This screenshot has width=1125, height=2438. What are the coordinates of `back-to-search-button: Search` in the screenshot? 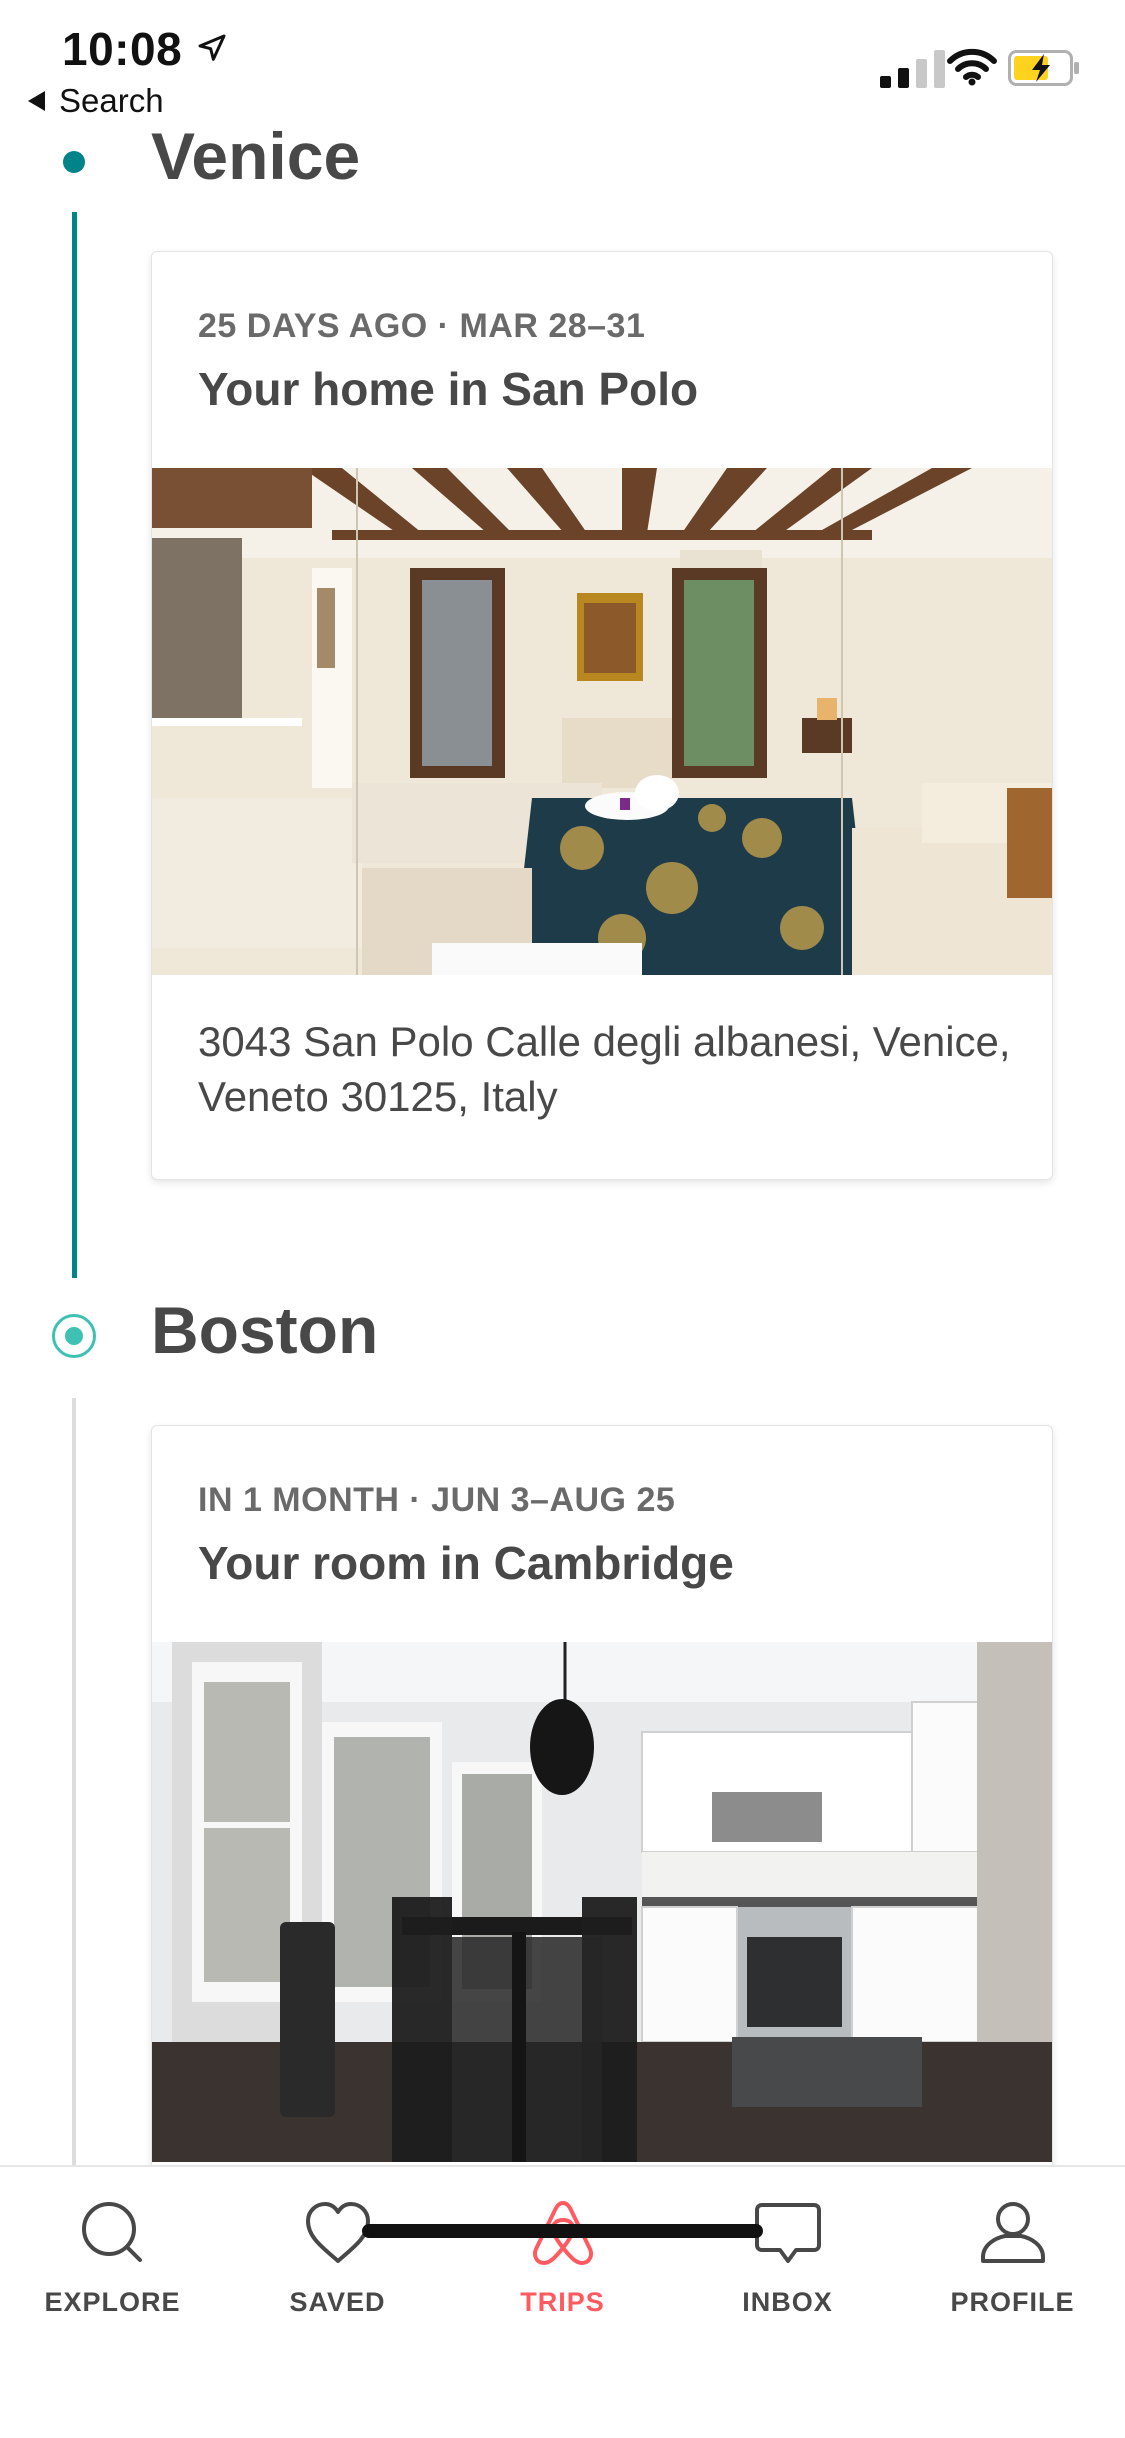 It's located at (96, 101).